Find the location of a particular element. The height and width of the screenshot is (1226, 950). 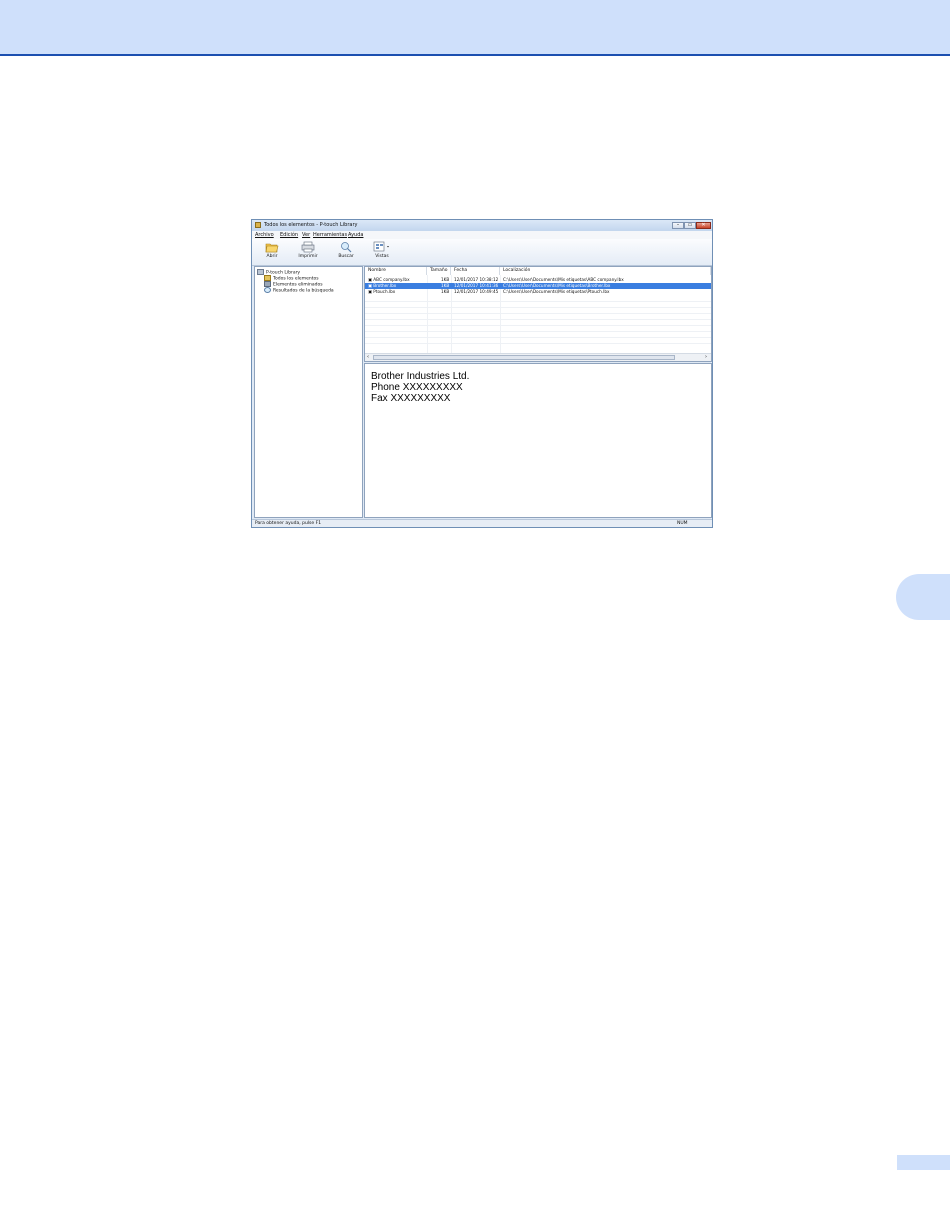

page-number-box is located at coordinates (923, 1162).